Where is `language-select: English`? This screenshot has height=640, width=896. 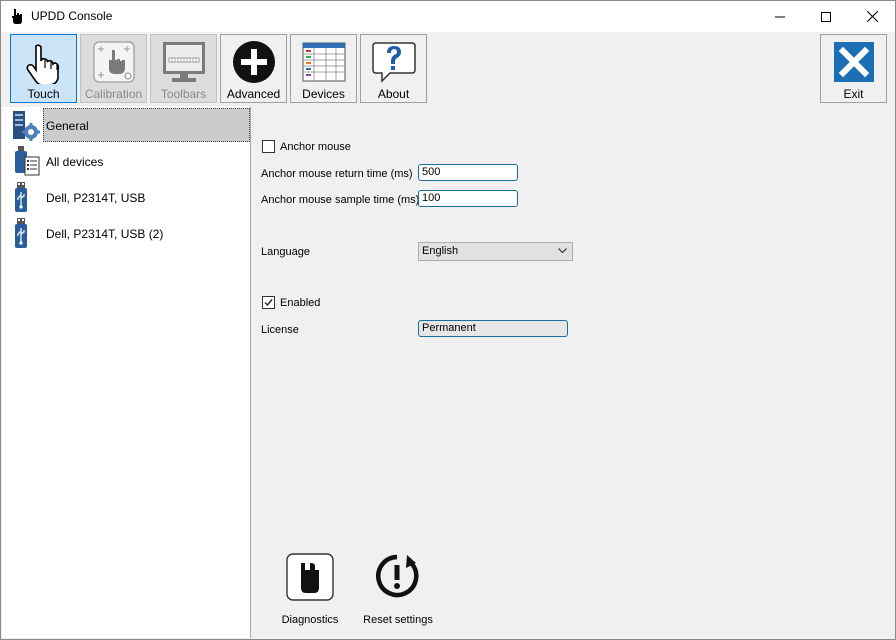
language-select: English is located at coordinates (495, 251).